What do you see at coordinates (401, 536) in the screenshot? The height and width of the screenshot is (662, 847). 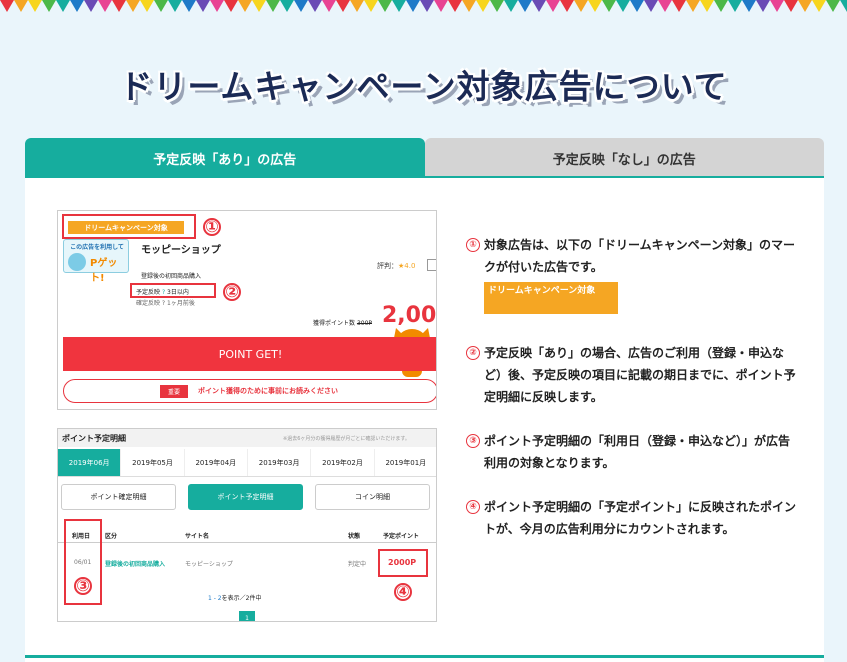 I see `th-points: 予定ポイント` at bounding box center [401, 536].